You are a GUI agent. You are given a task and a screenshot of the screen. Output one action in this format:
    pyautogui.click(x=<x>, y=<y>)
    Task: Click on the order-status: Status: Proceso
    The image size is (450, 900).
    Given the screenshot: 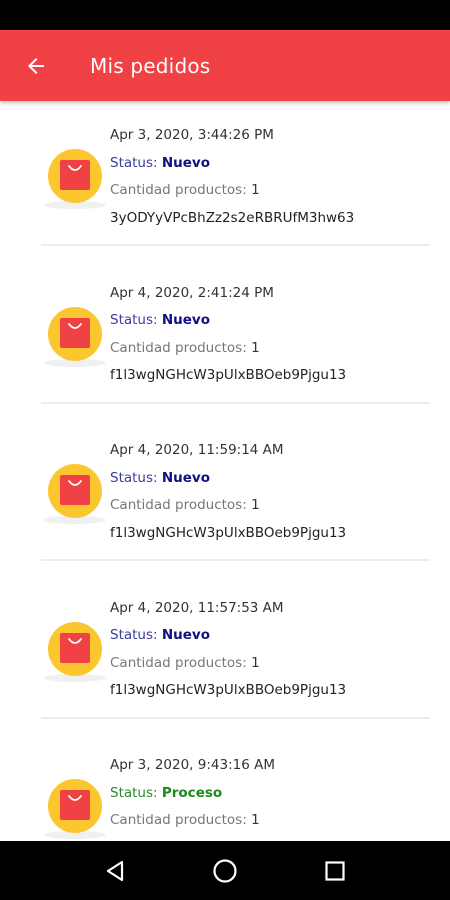 What is the action you would take?
    pyautogui.click(x=192, y=797)
    